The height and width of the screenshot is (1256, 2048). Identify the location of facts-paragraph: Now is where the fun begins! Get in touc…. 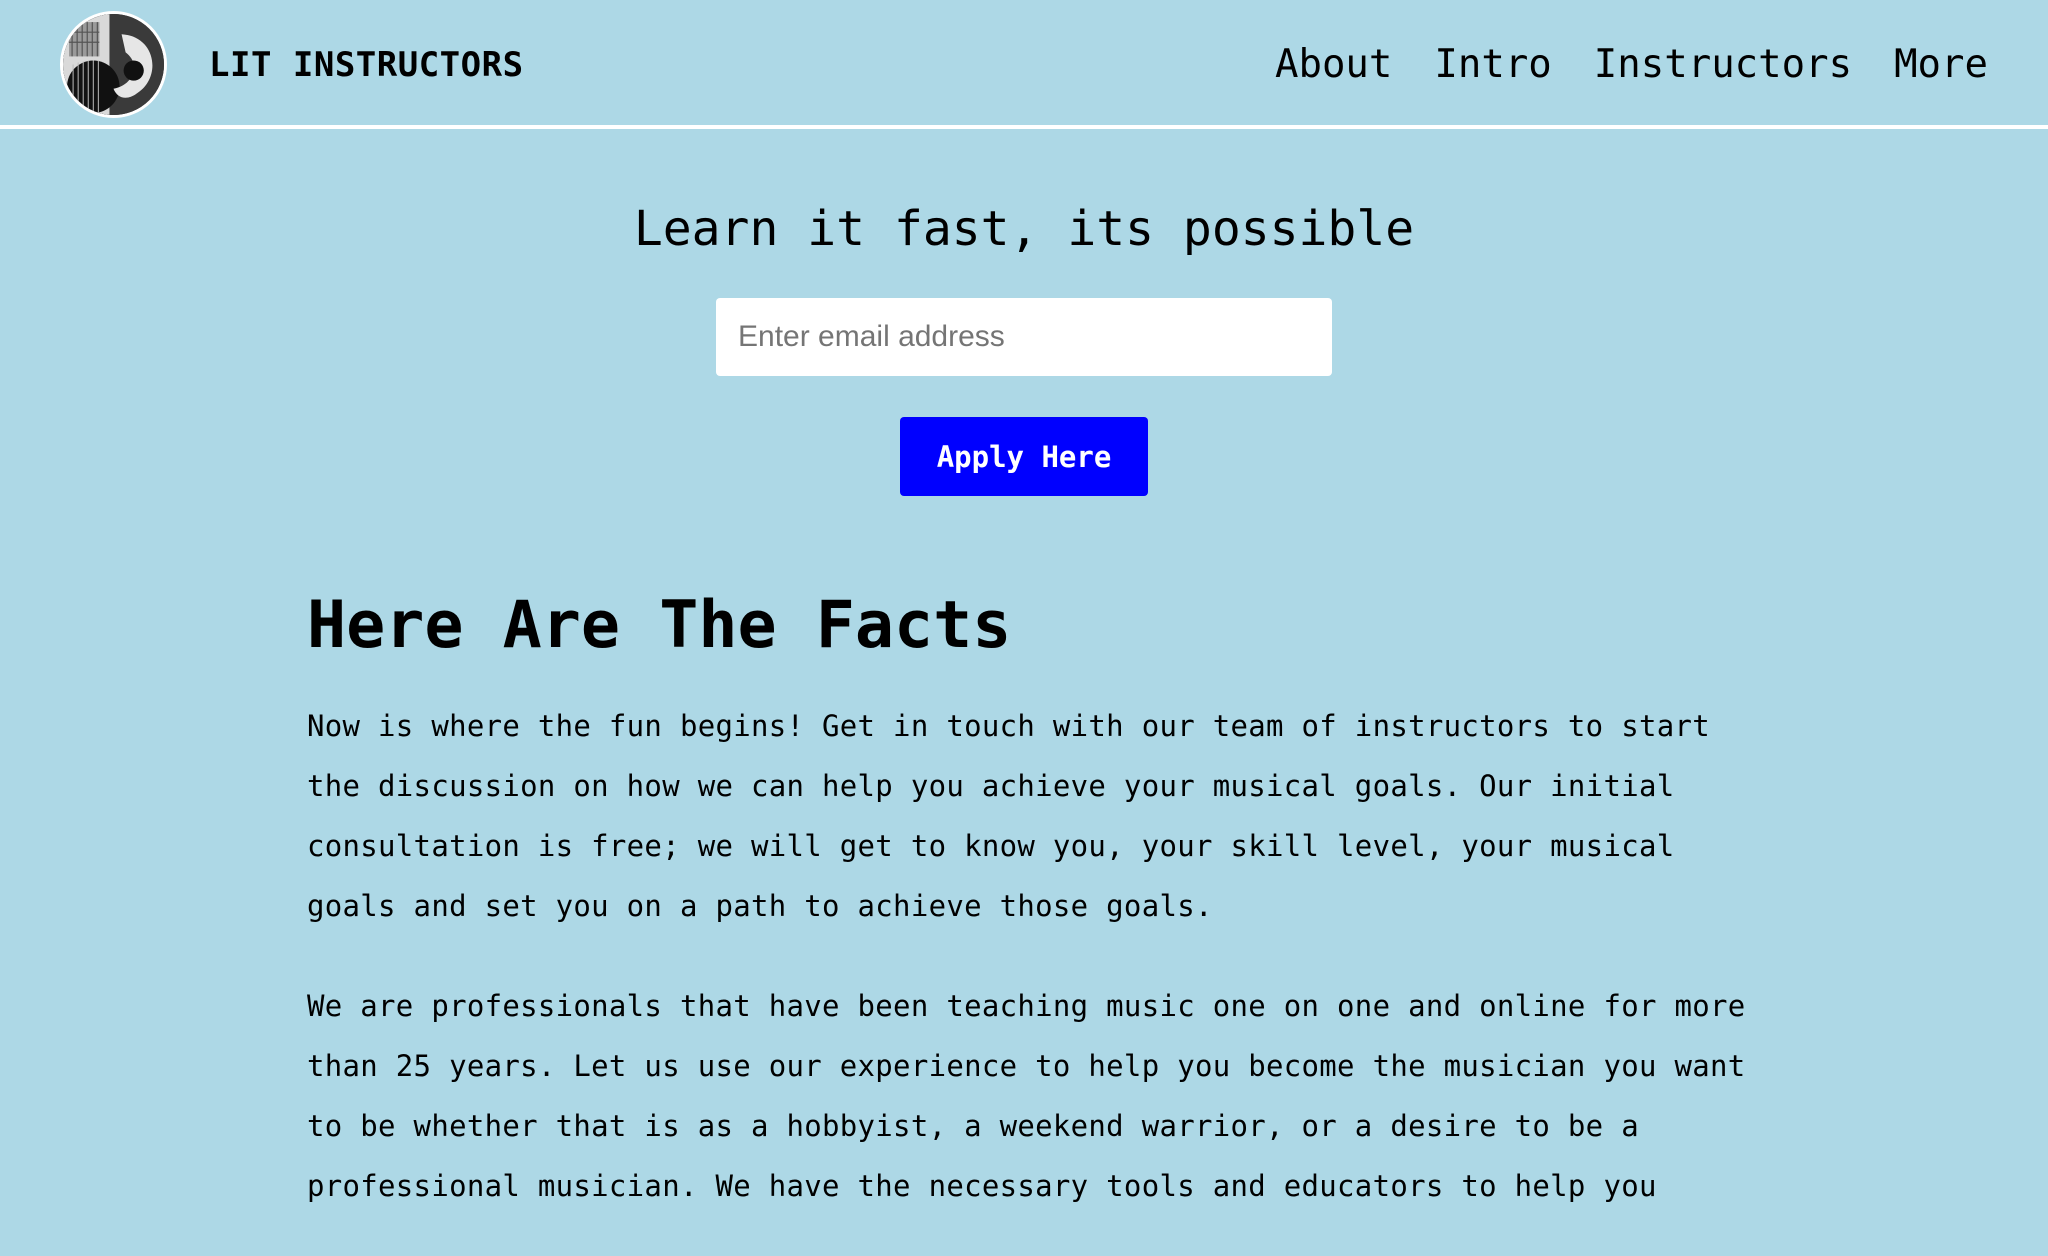
(1008, 816).